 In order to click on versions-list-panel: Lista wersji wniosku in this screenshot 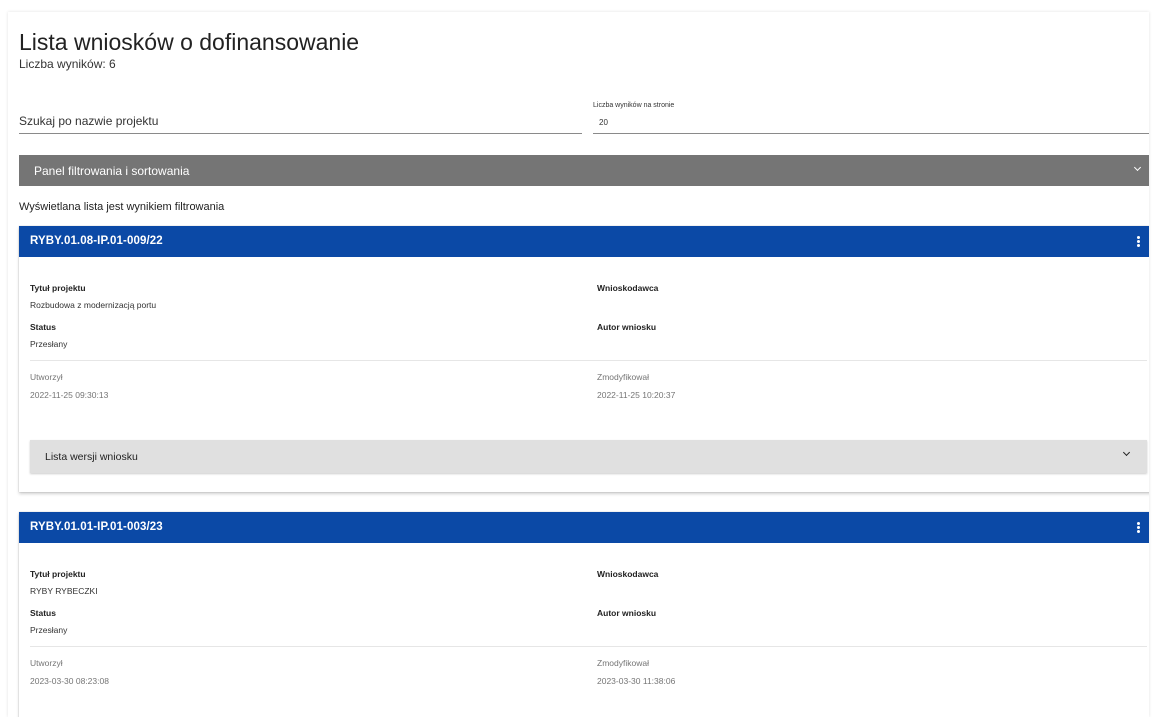, I will do `click(588, 456)`.